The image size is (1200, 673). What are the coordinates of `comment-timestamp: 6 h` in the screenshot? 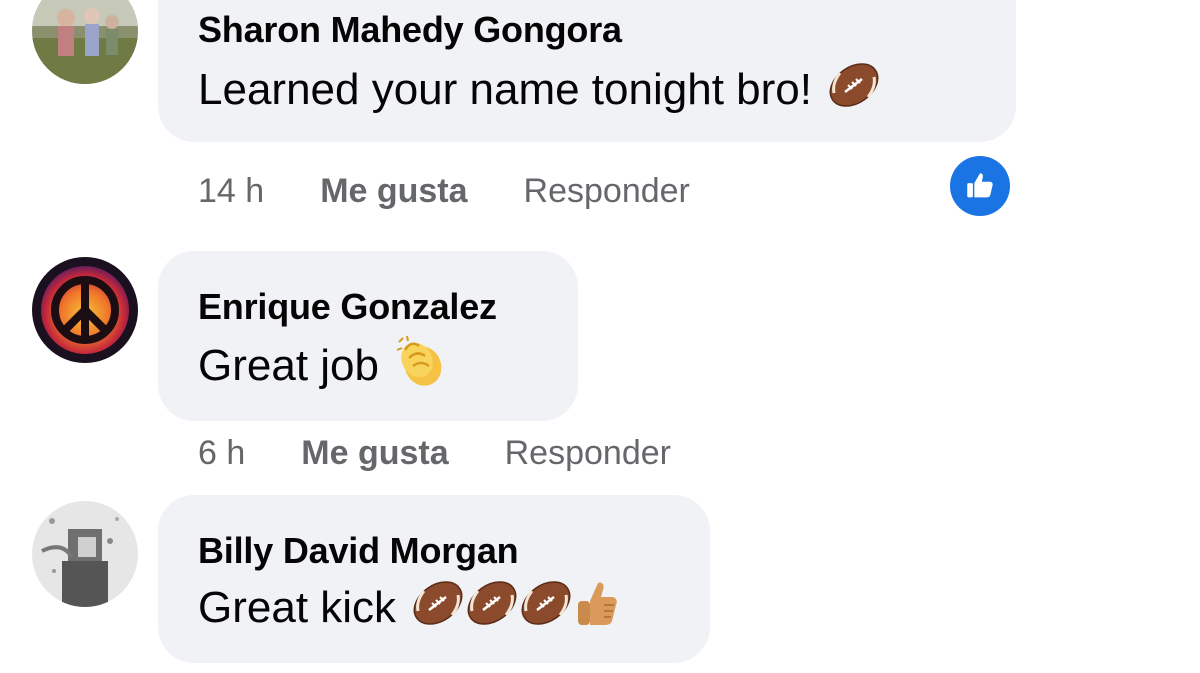 It's located at (221, 453).